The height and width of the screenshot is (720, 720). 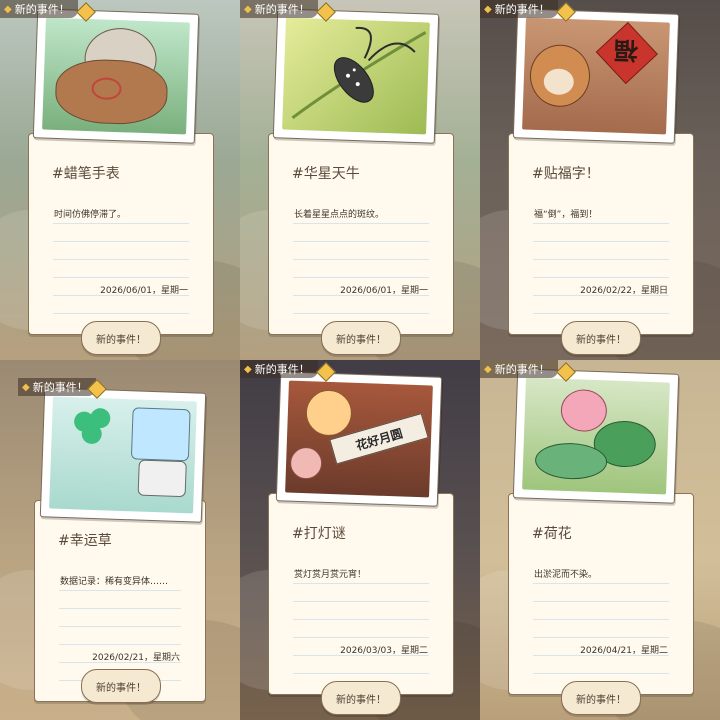 I want to click on event-date: 2026/02/21，星期六, so click(x=136, y=658).